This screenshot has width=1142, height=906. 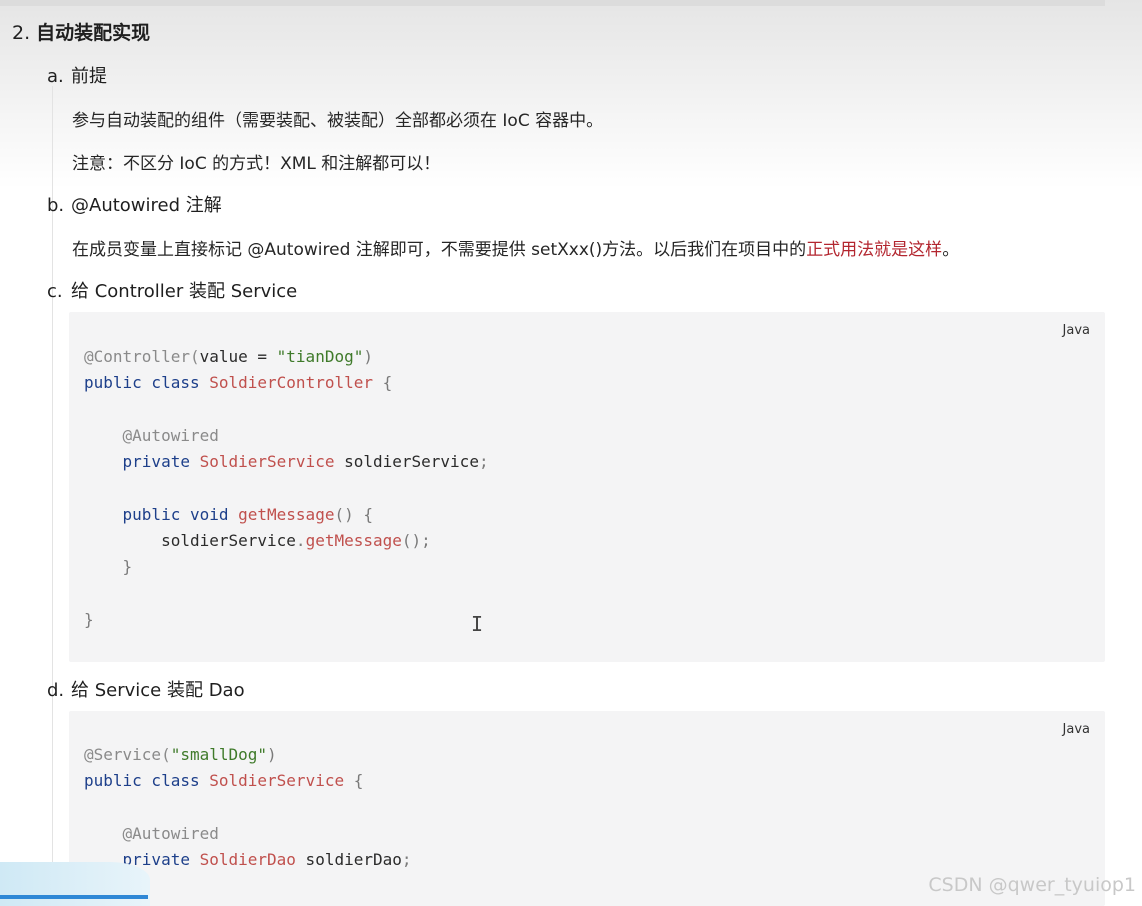 I want to click on code-token: value =, so click(x=238, y=356).